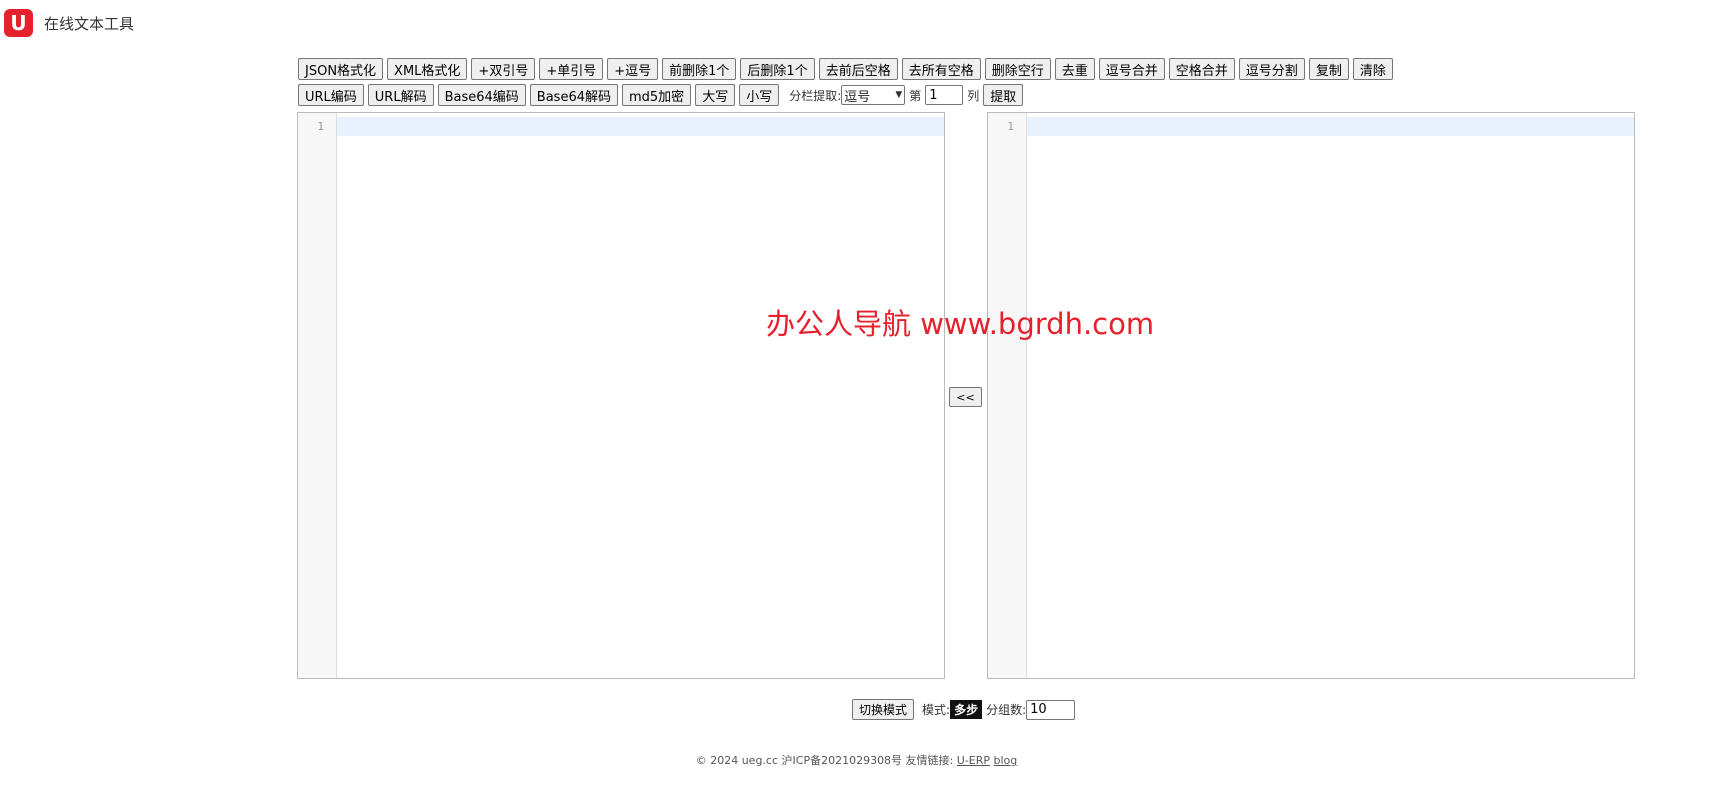 This screenshot has height=787, width=1713. What do you see at coordinates (1201, 69) in the screenshot?
I see `space-merge-button: 空格合并` at bounding box center [1201, 69].